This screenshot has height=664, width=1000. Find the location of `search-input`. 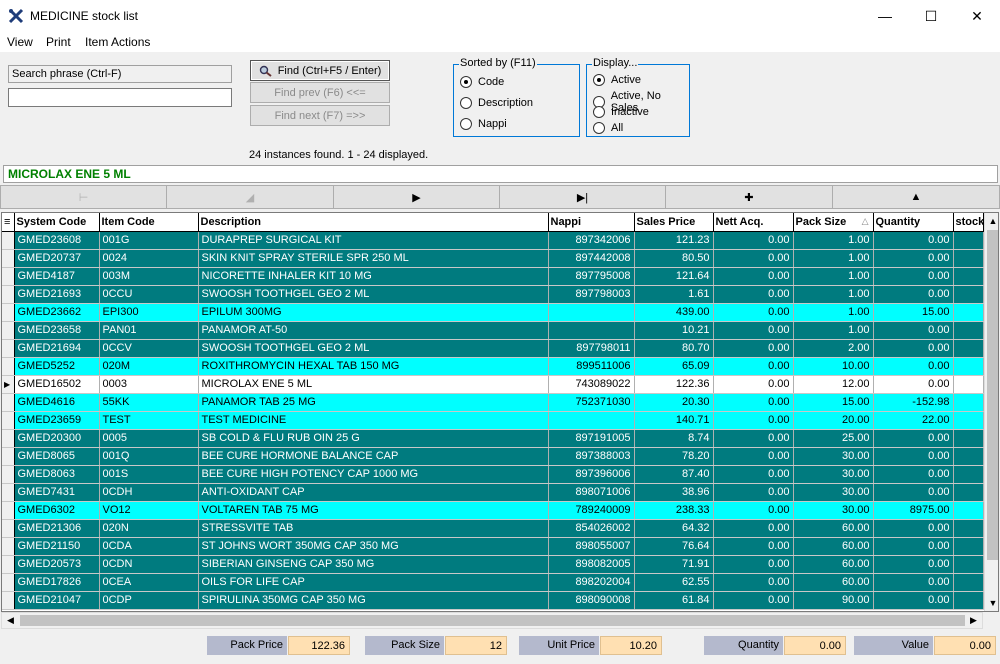

search-input is located at coordinates (120, 97).